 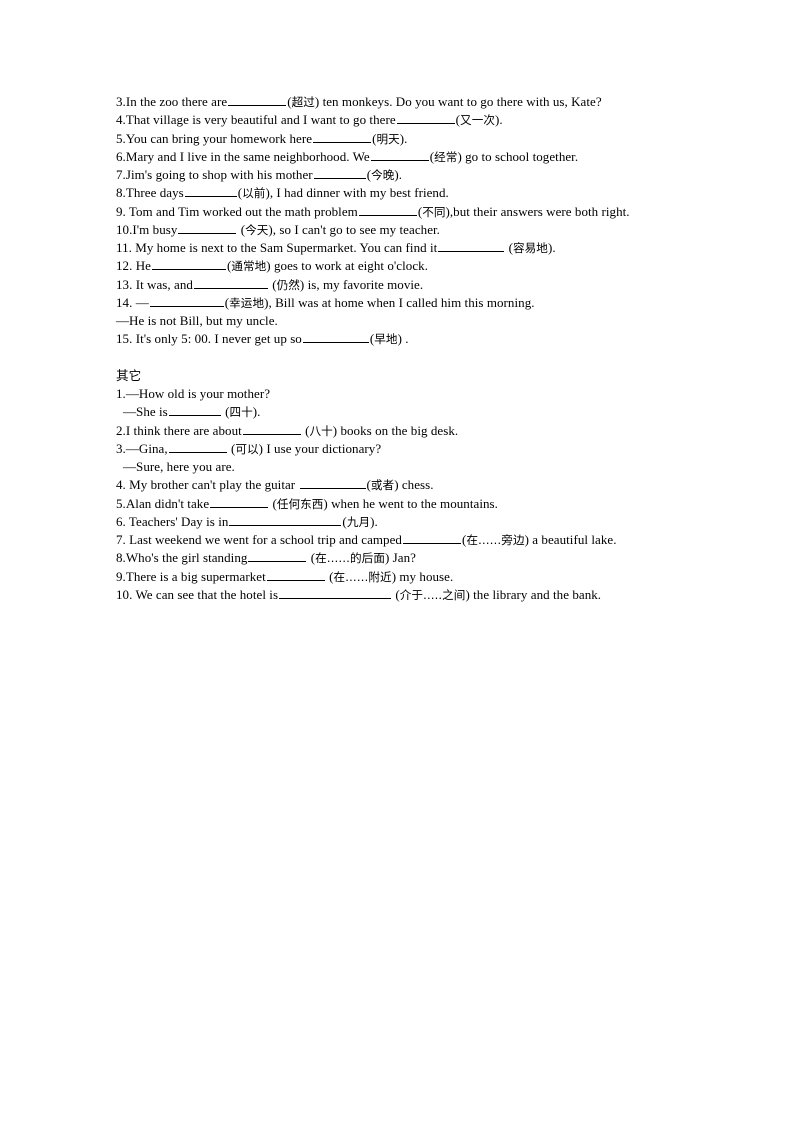 What do you see at coordinates (241, 412) in the screenshot?
I see `chinese-hint: 四十` at bounding box center [241, 412].